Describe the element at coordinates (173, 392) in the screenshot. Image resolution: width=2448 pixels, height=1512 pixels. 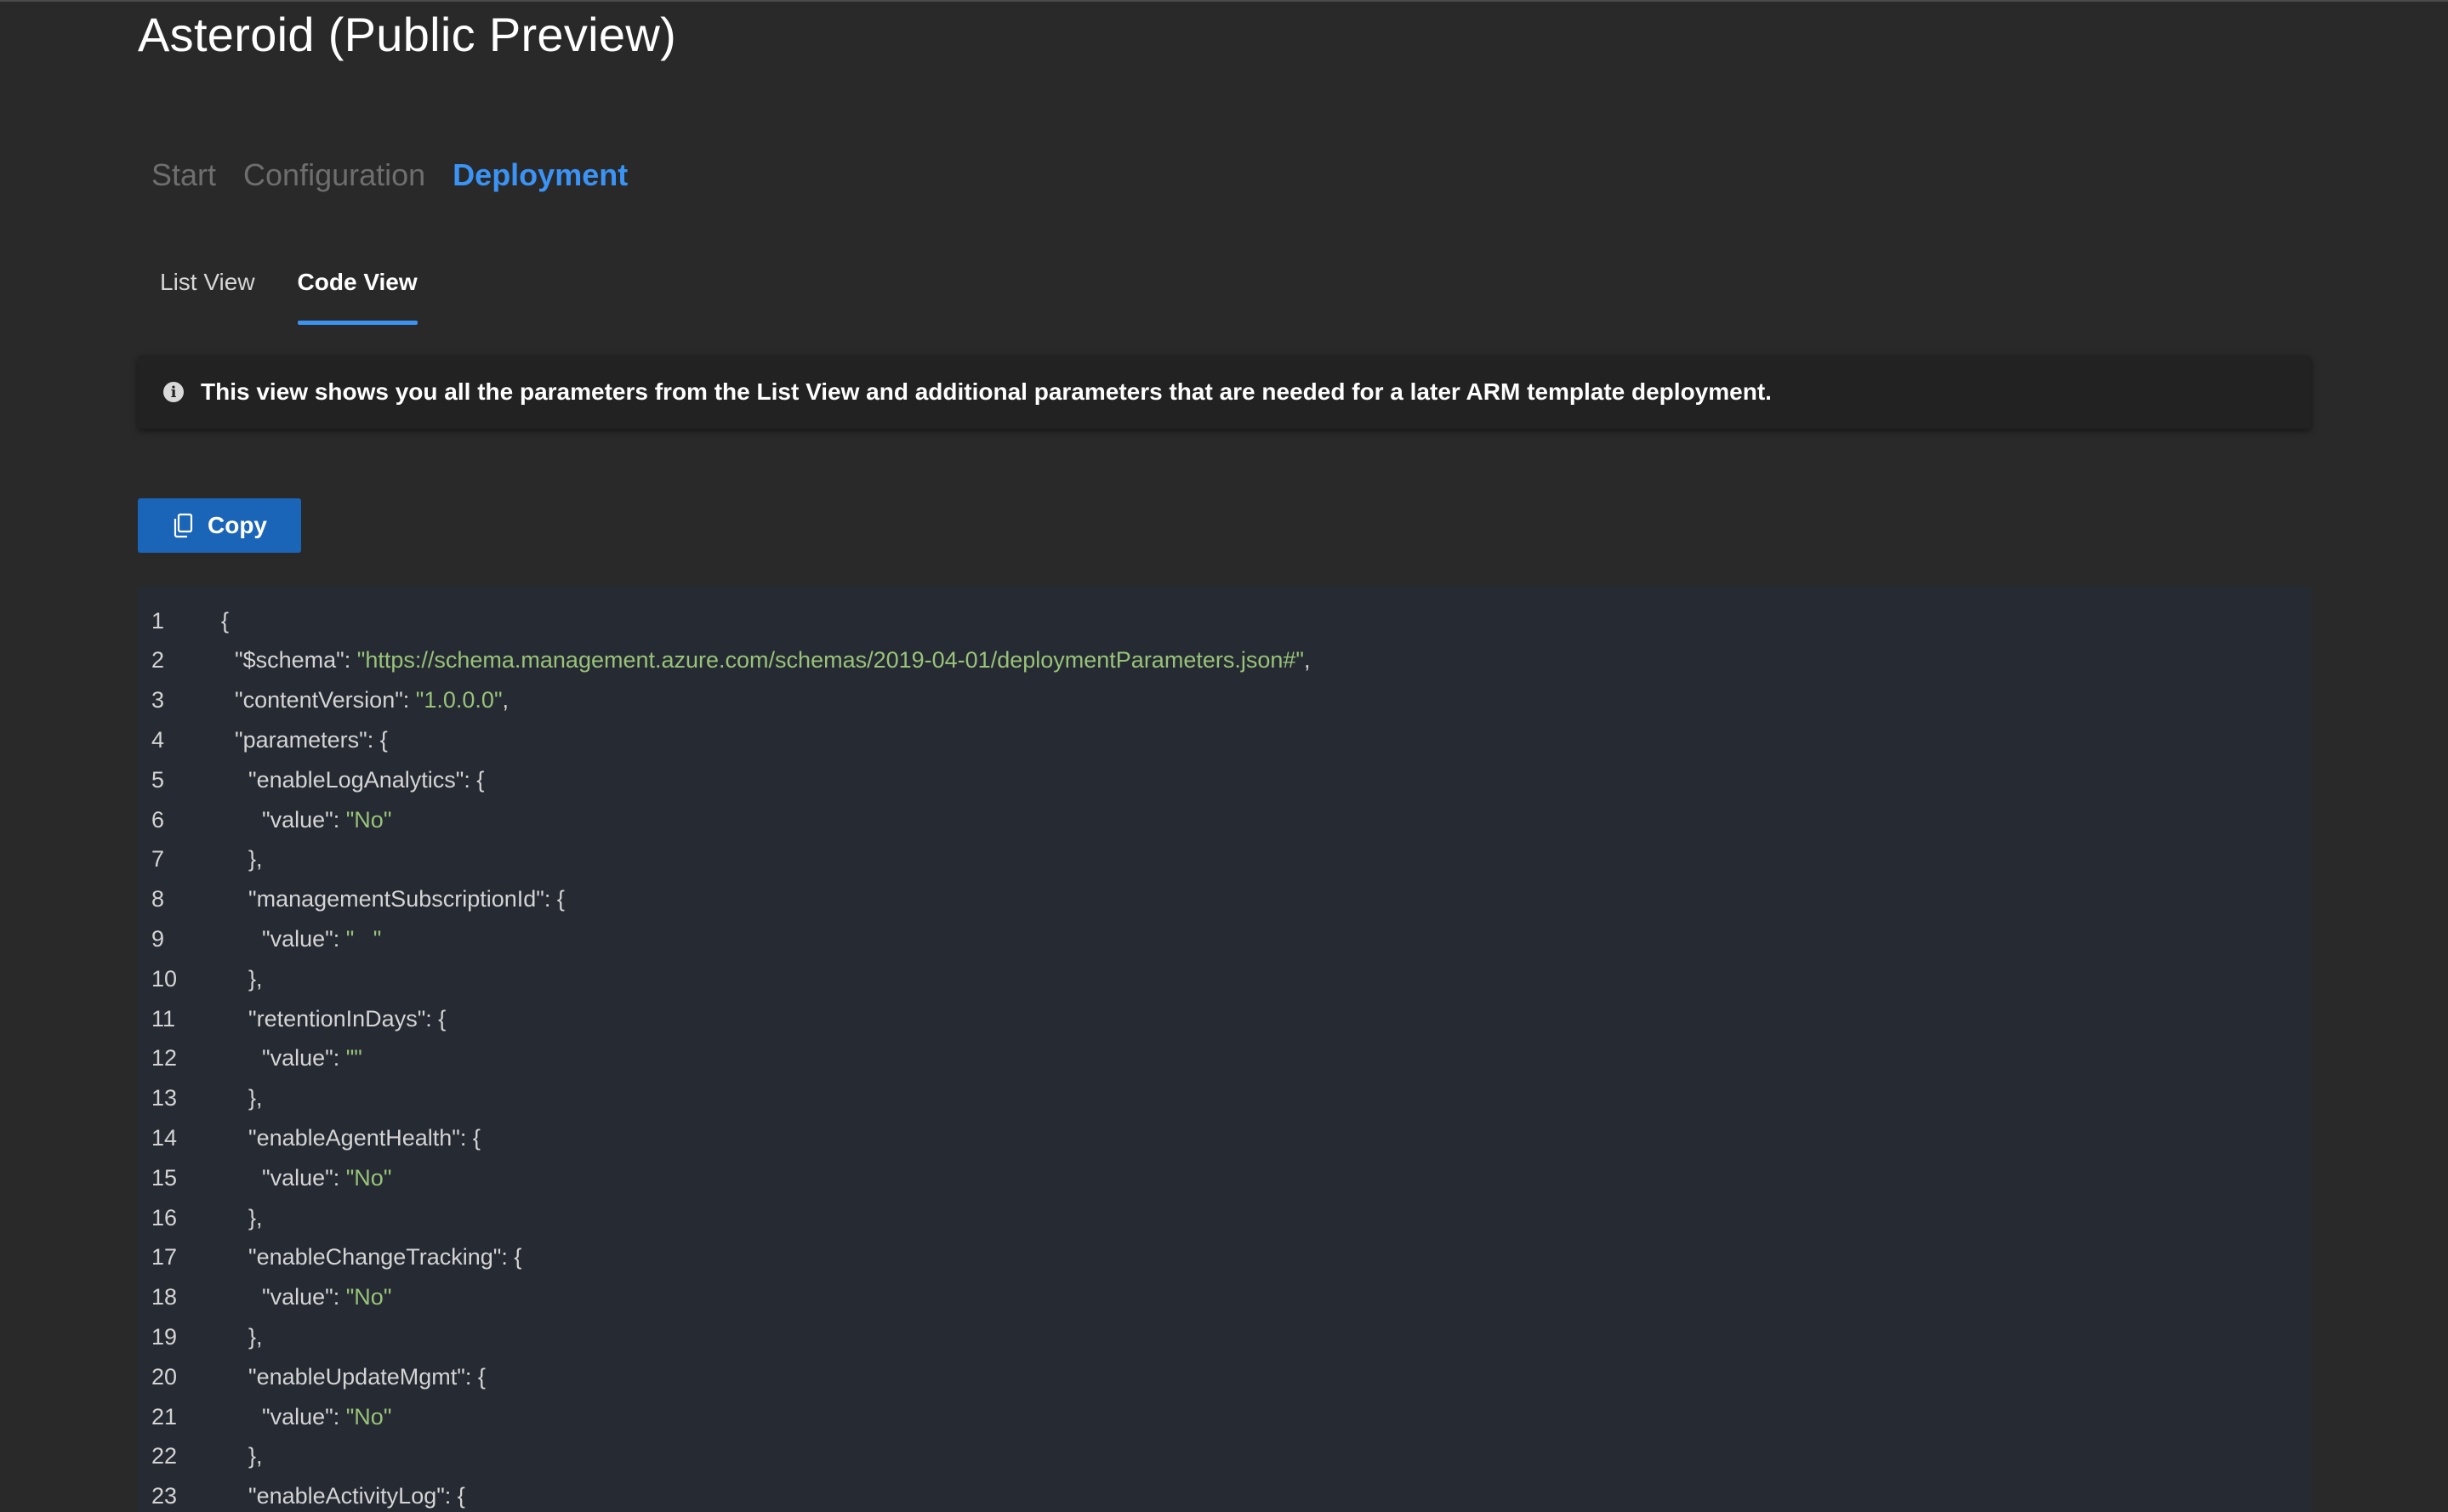
I see `info-icon: i` at that location.